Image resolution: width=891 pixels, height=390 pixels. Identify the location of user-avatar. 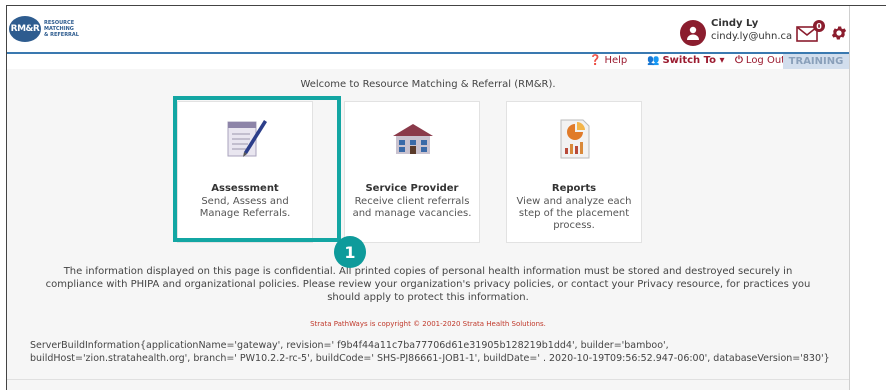
(693, 33).